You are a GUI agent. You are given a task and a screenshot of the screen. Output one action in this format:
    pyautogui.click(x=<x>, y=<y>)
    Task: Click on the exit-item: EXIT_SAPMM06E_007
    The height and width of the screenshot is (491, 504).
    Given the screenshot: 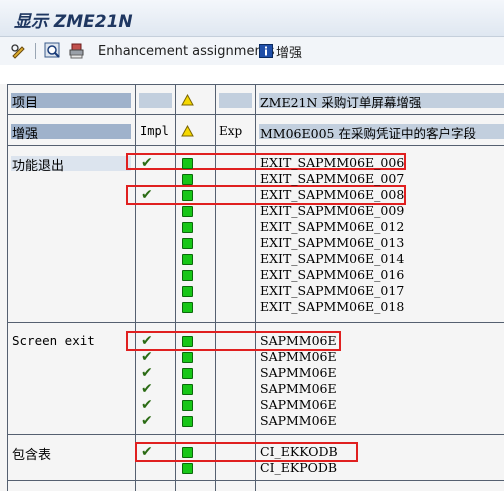 What is the action you would take?
    pyautogui.click(x=332, y=179)
    